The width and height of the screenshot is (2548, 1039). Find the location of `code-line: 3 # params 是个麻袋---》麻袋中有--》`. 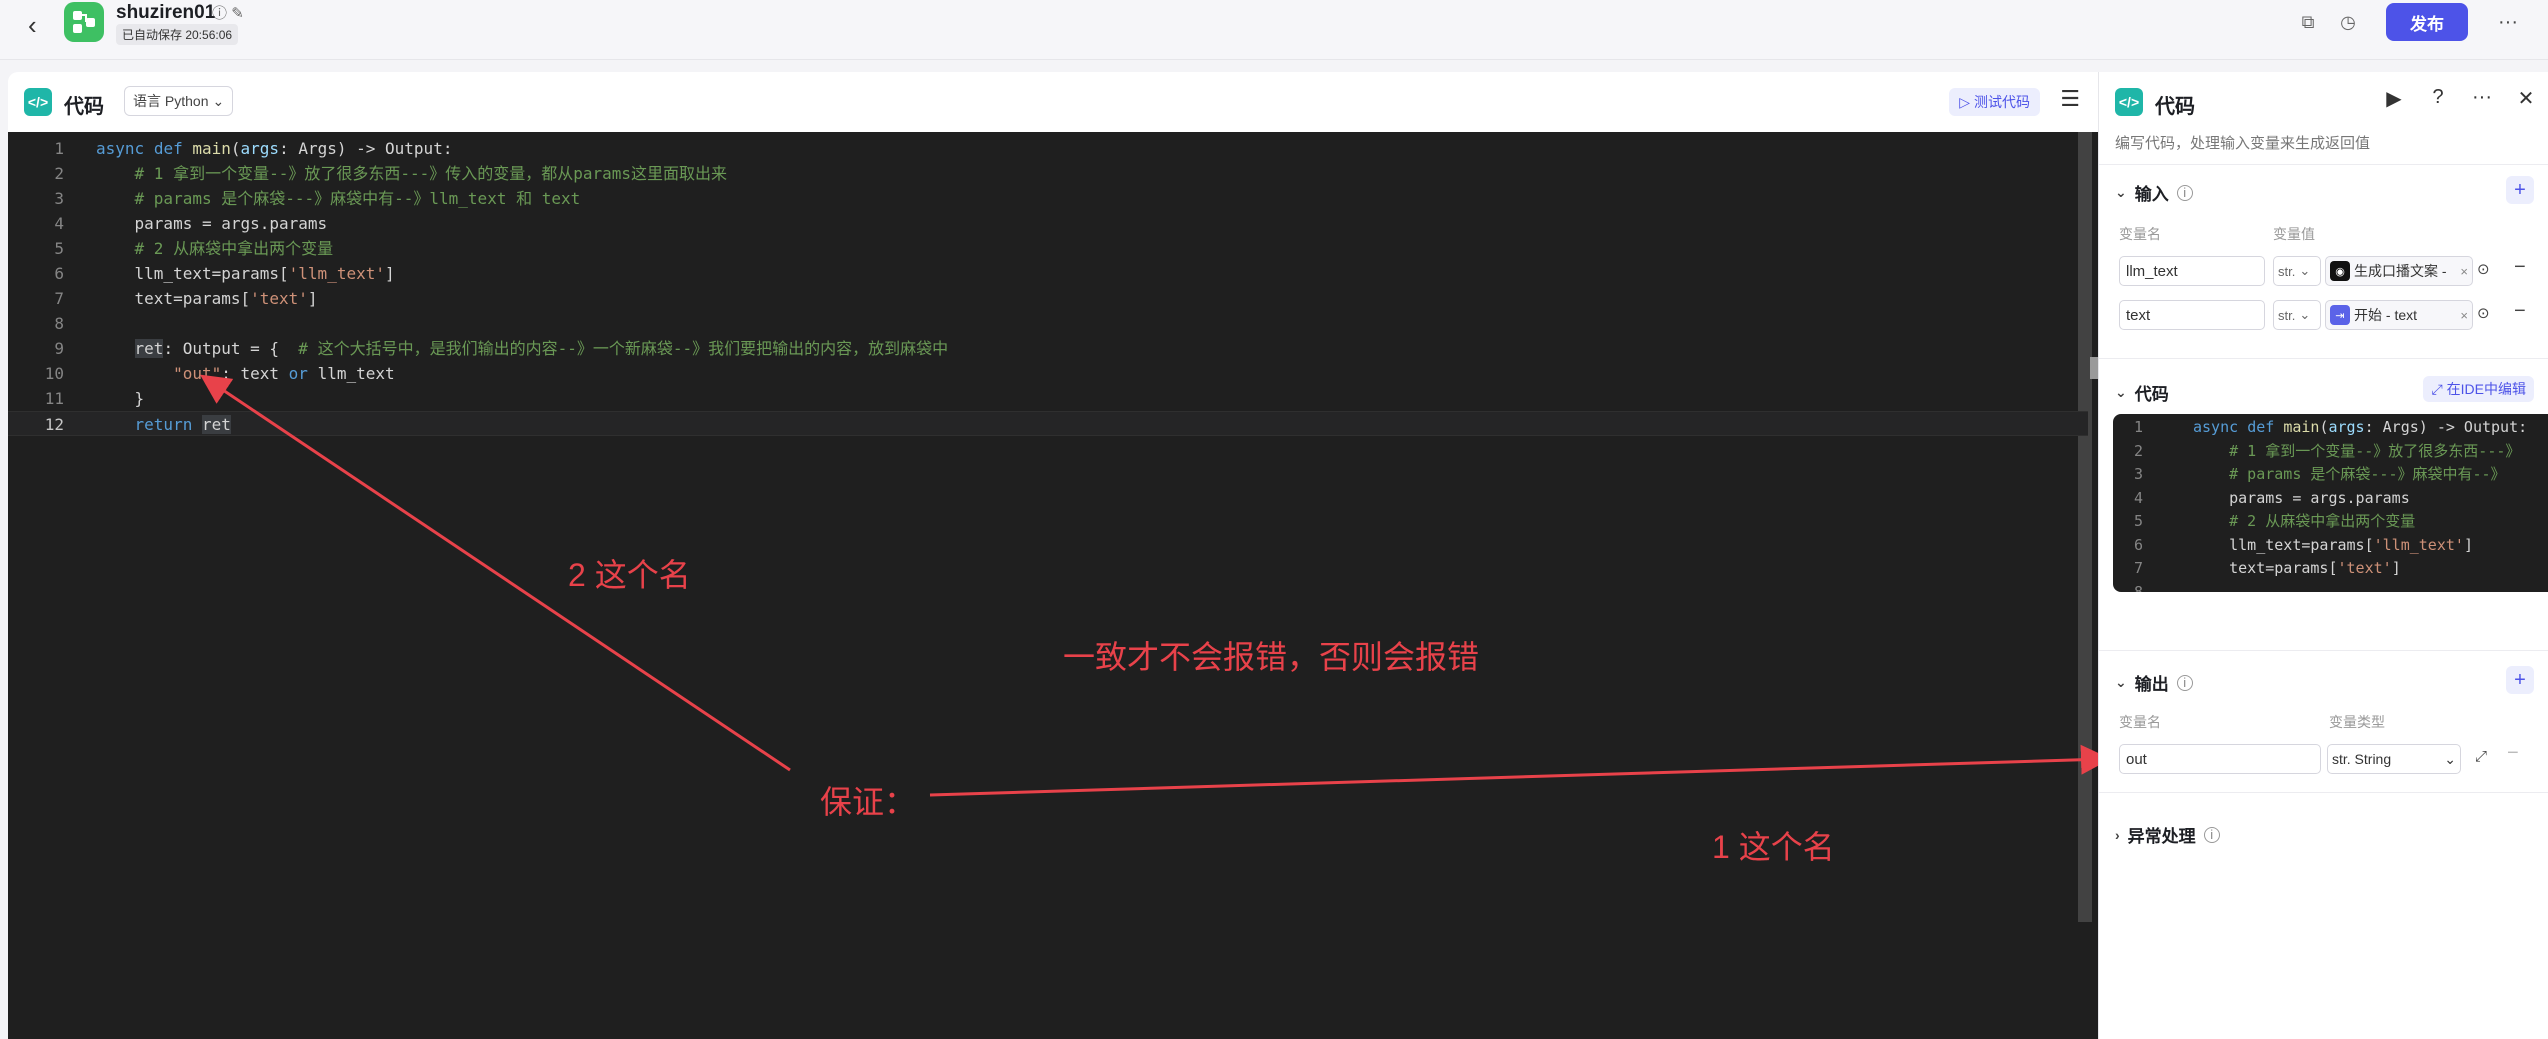

code-line: 3 # params 是个麻袋---》麻袋中有--》 is located at coordinates (2330, 475).